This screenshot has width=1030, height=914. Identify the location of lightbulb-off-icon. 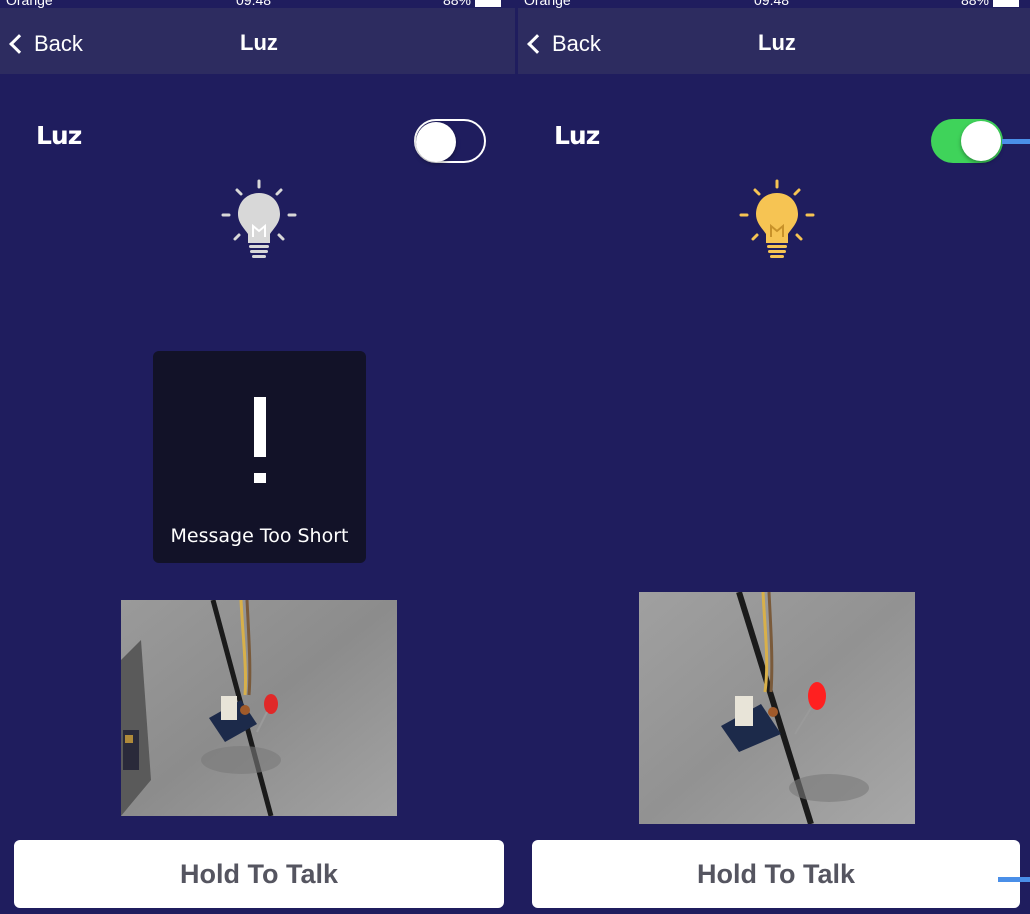
(259, 218).